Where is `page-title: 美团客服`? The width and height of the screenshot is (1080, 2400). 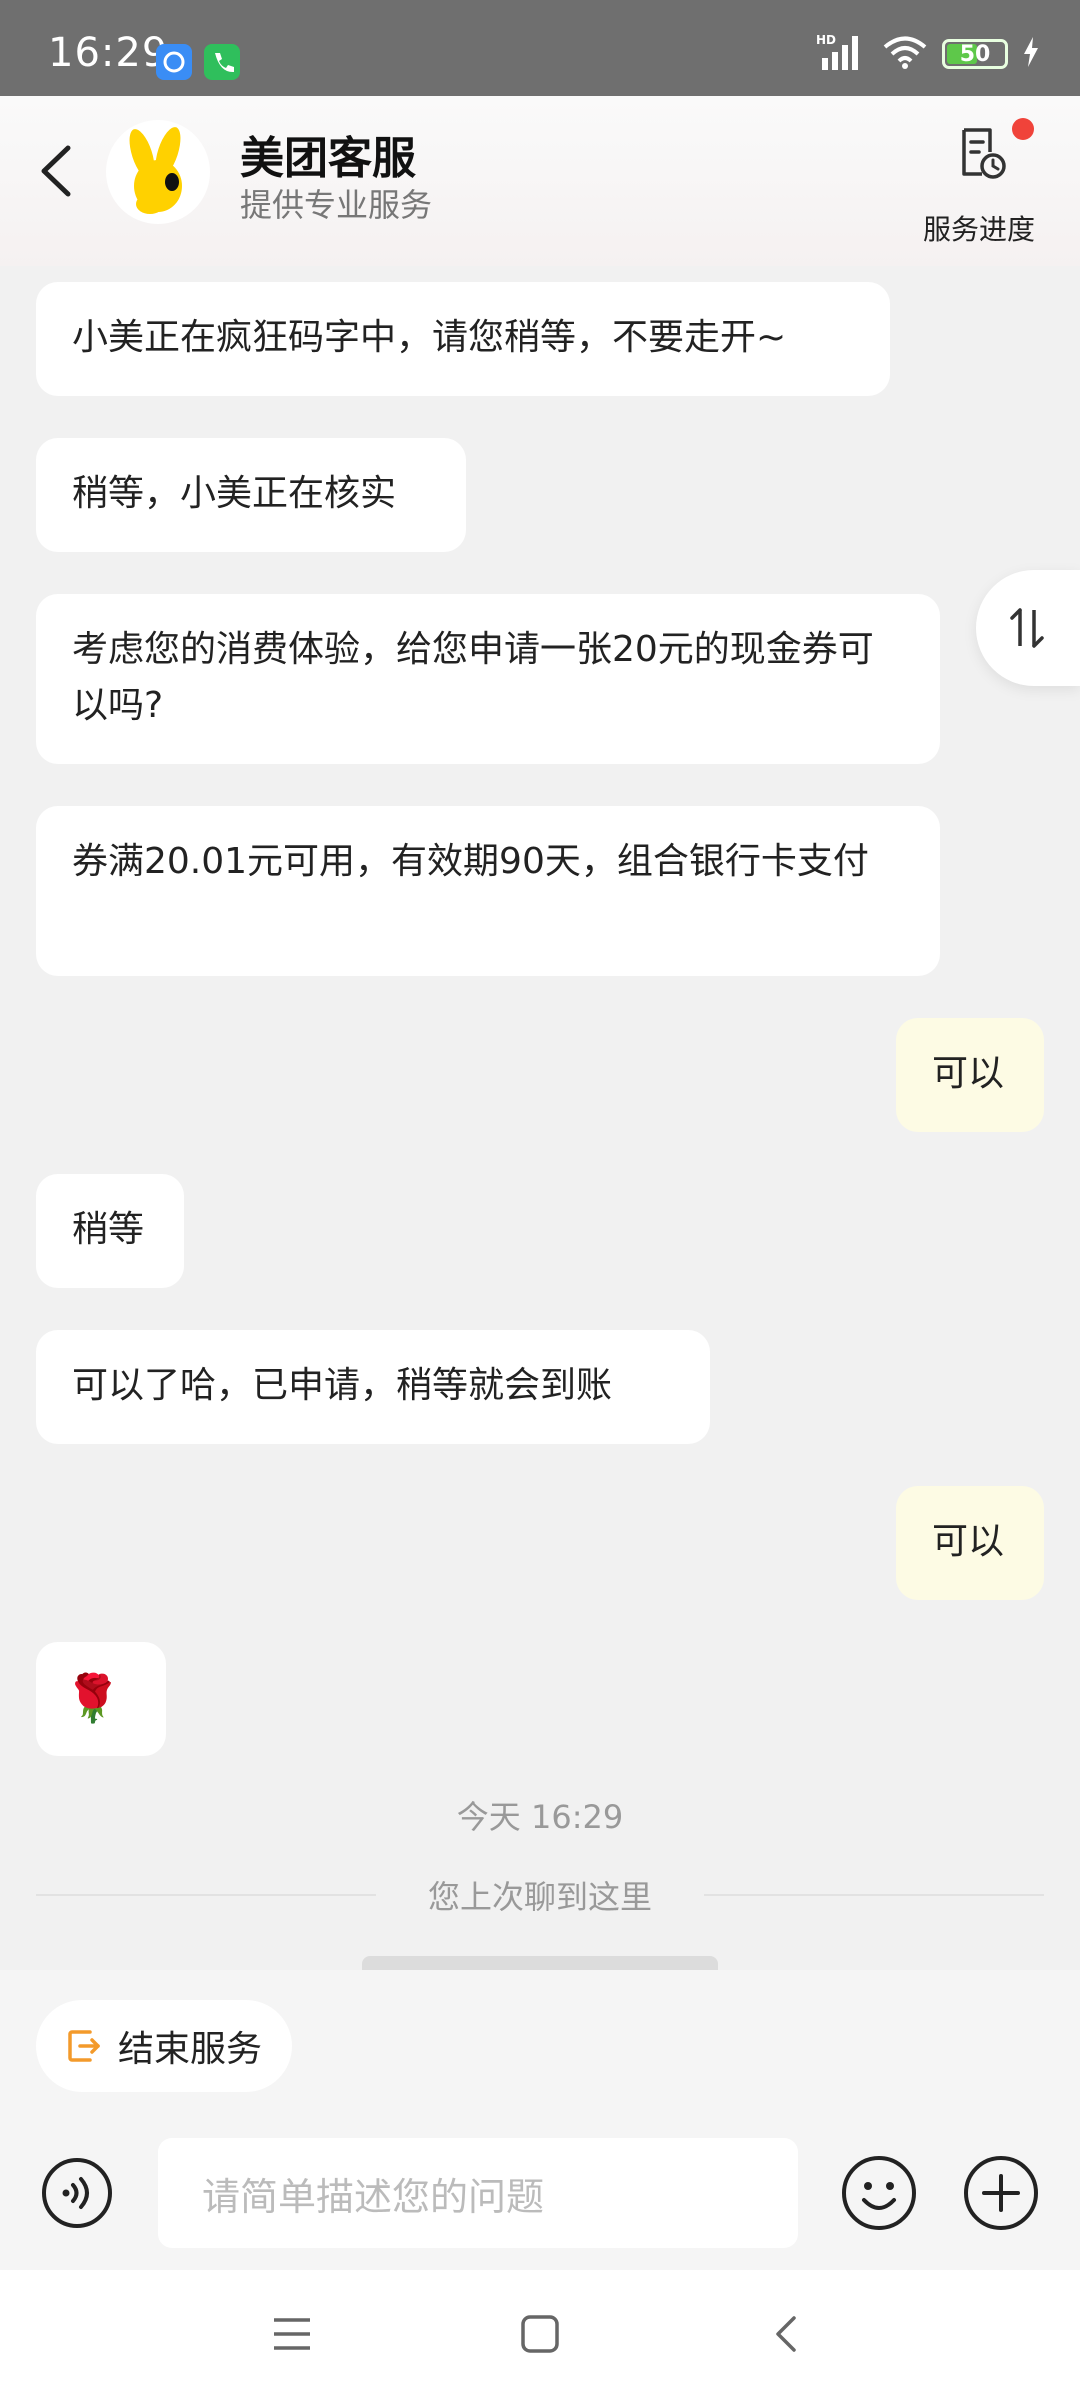
page-title: 美团客服 is located at coordinates (328, 158).